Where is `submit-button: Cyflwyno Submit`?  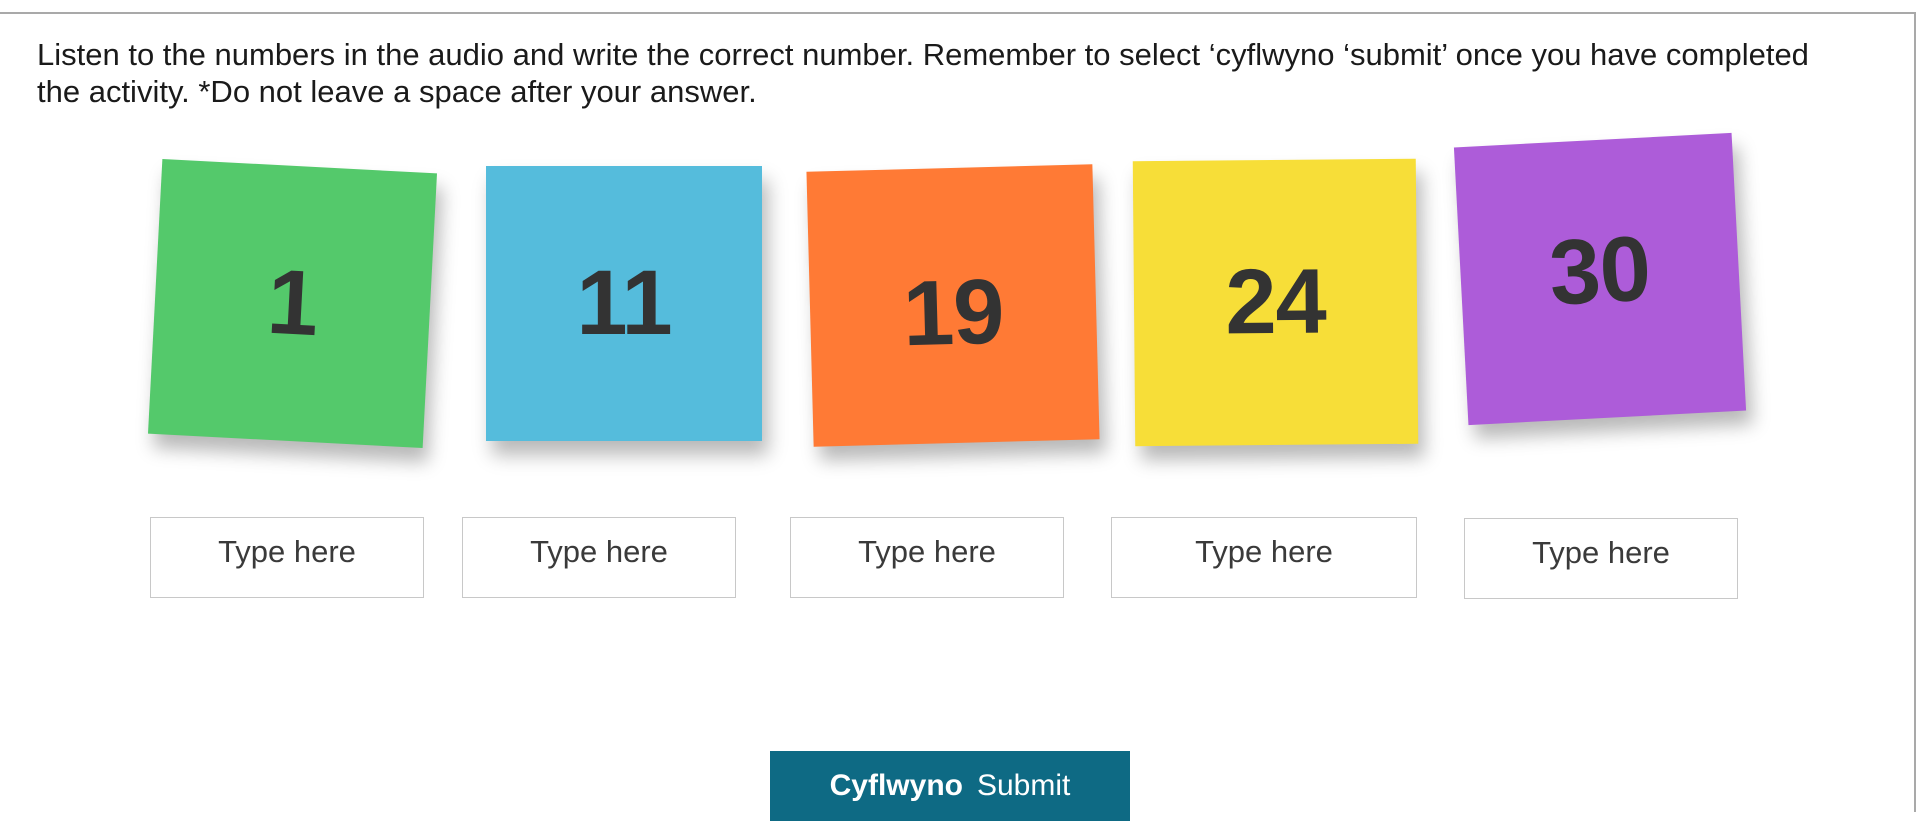 submit-button: Cyflwyno Submit is located at coordinates (950, 786).